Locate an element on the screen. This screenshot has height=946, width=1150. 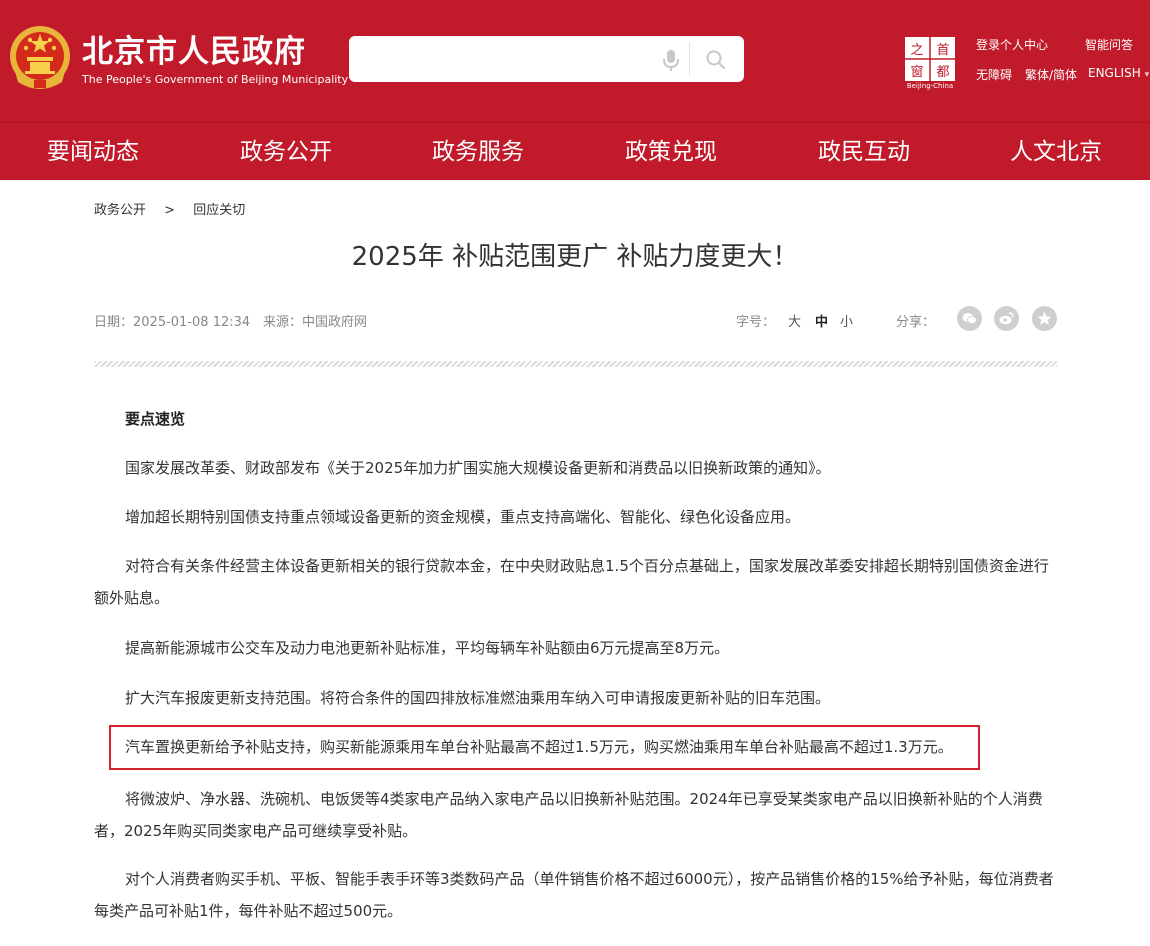
site-title: 北京市人民政府 is located at coordinates (194, 48).